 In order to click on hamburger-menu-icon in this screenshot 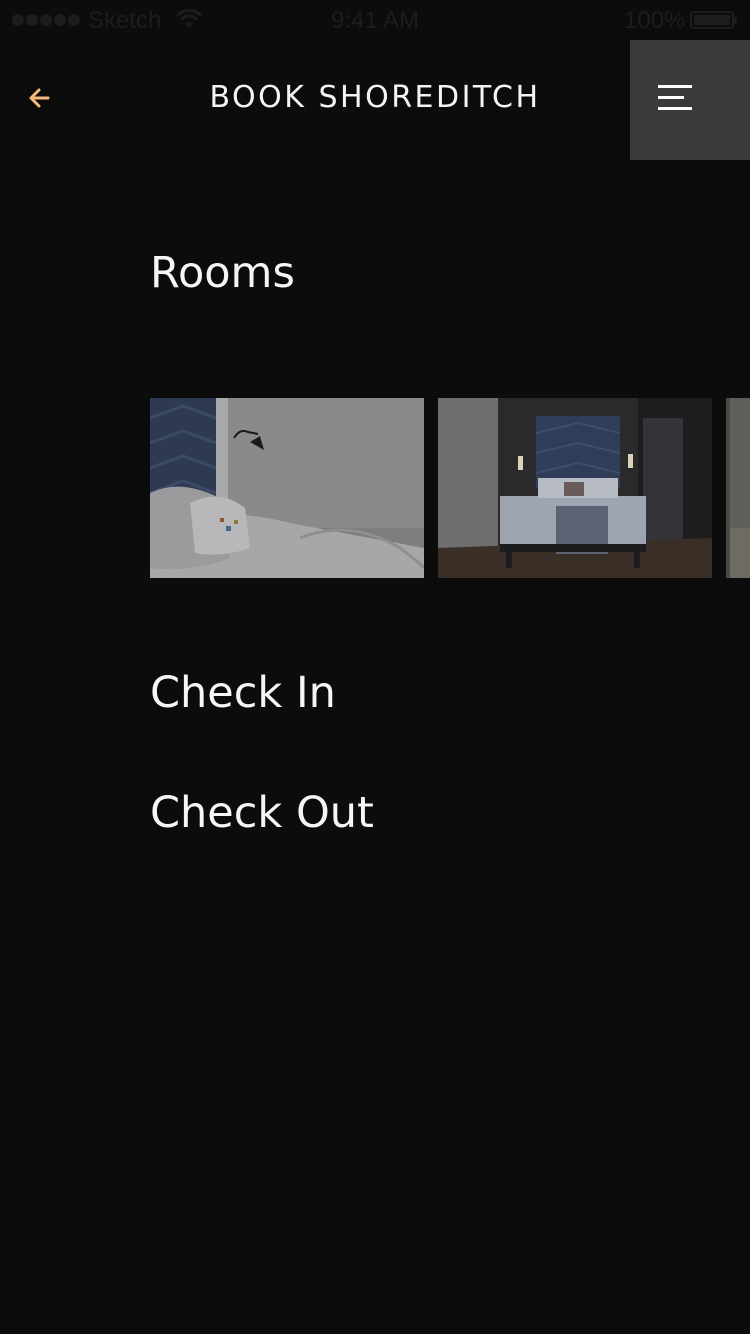, I will do `click(675, 97)`.